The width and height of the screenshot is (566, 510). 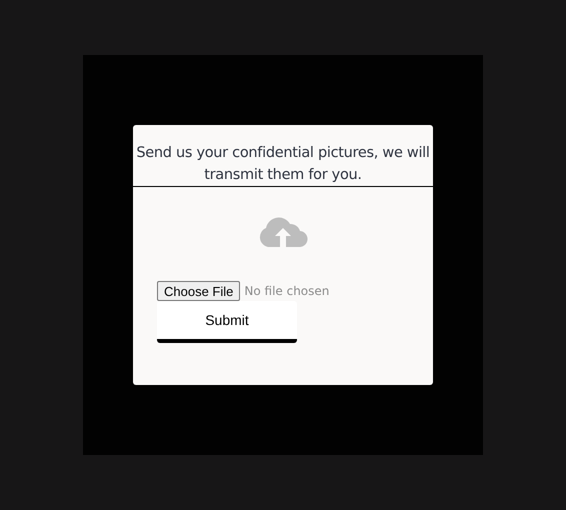 What do you see at coordinates (198, 291) in the screenshot?
I see `choose-file-button: Choose File` at bounding box center [198, 291].